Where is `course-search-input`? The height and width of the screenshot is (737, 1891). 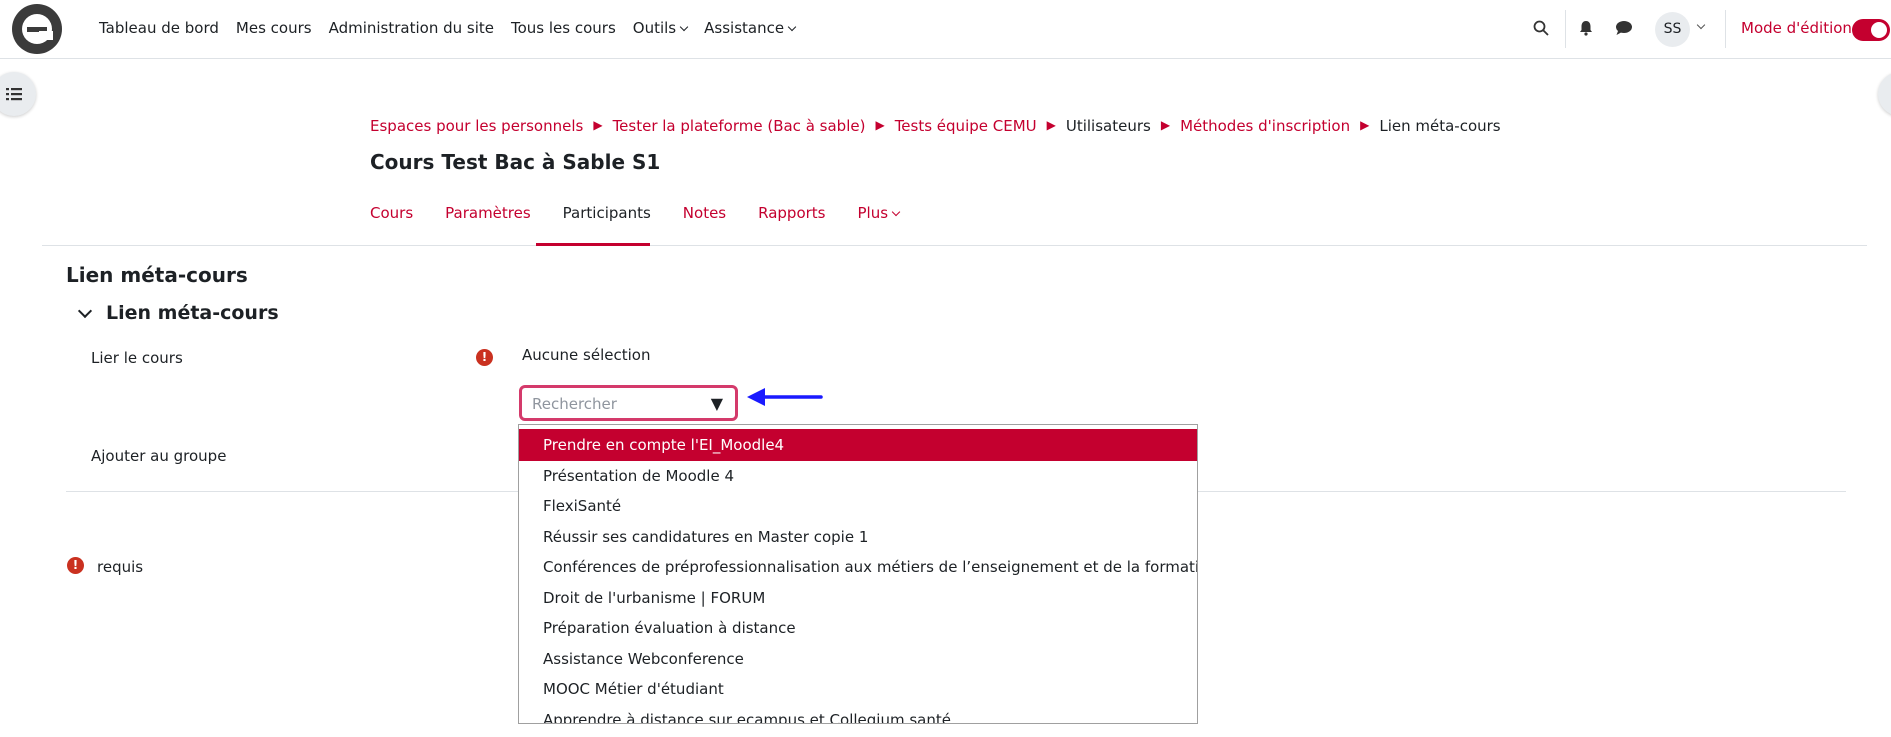
course-search-input is located at coordinates (612, 404).